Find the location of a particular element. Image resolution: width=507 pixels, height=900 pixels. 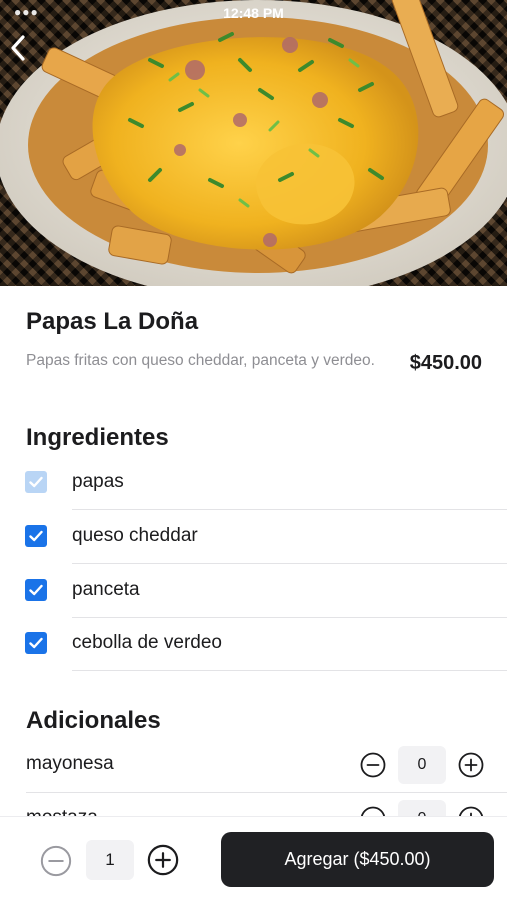

divider is located at coordinates (289, 670).